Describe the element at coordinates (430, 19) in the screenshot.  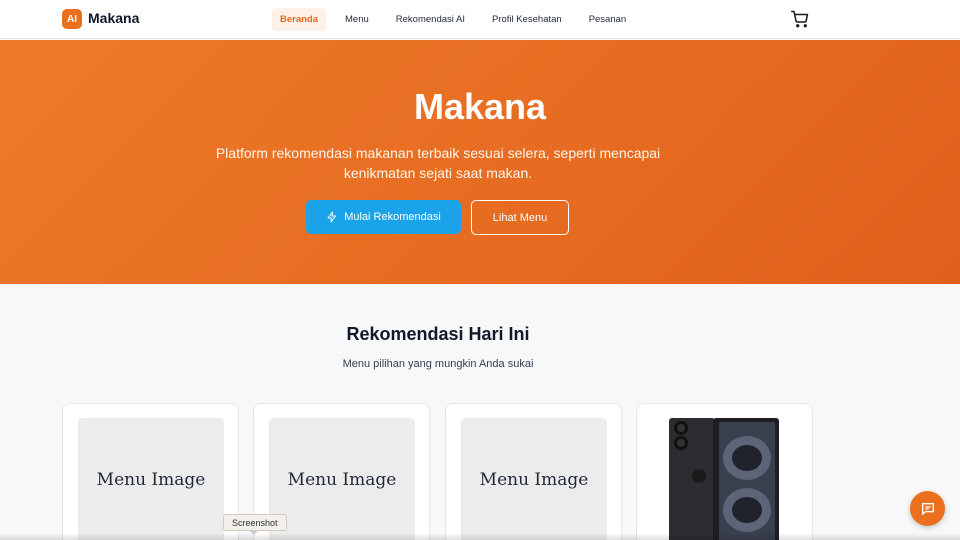
I see `nav-link-rekomendasi-ai: Rekomendasi AI` at that location.